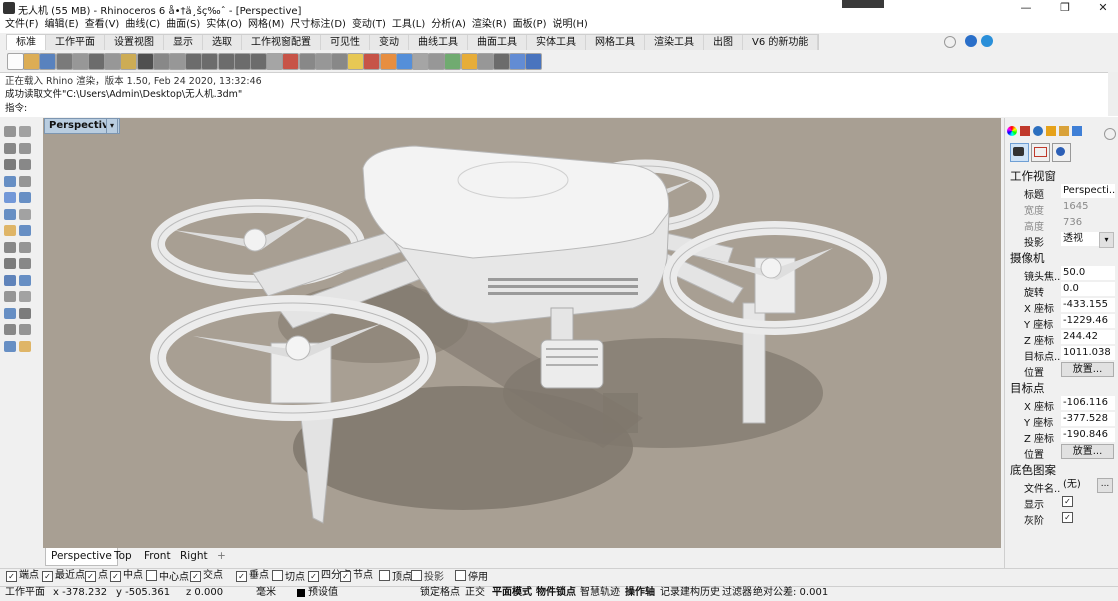 Image resolution: width=1118 pixels, height=601 pixels. Describe the element at coordinates (469, 61) in the screenshot. I see `pin-icon` at that location.